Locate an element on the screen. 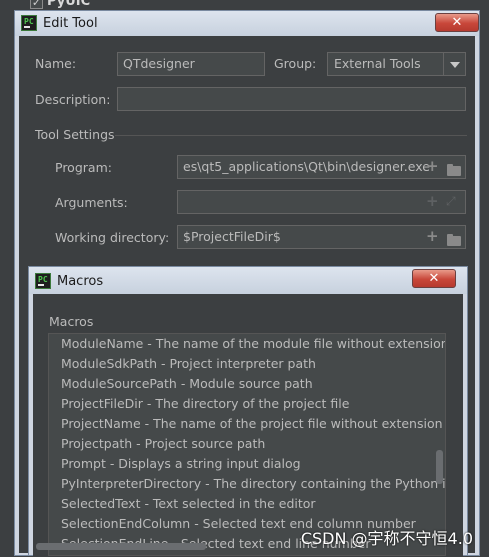 This screenshot has height=557, width=489. pyuic-label: PyUIC is located at coordinates (69, 4).